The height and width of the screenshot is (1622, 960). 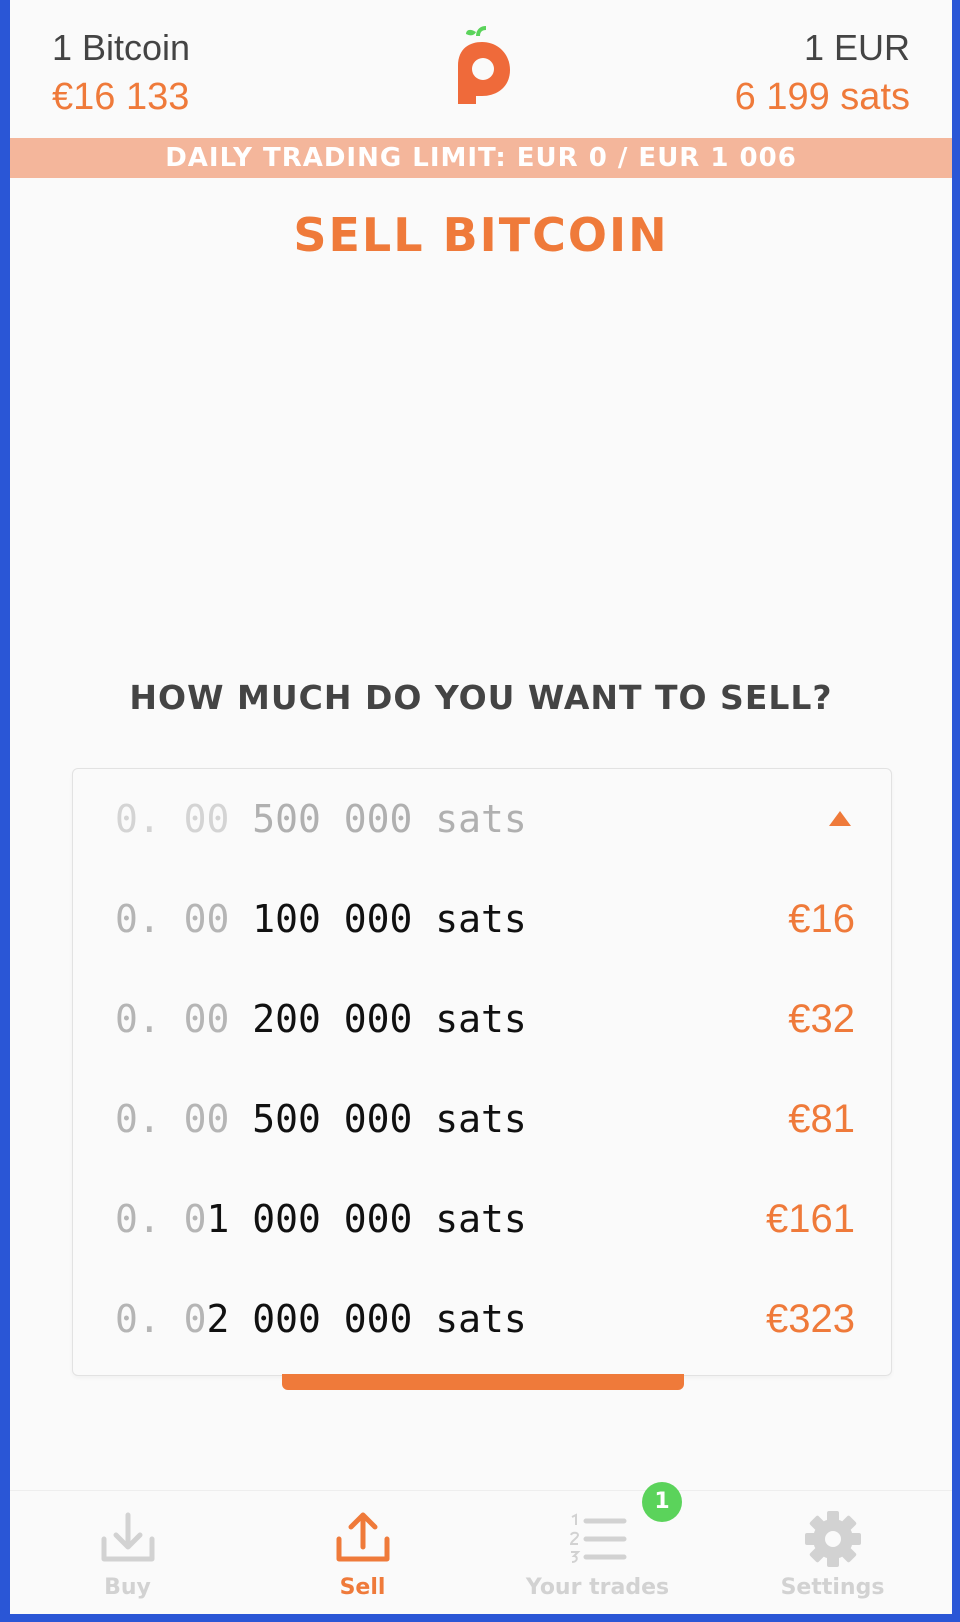 What do you see at coordinates (362, 1537) in the screenshot?
I see `upload-icon` at bounding box center [362, 1537].